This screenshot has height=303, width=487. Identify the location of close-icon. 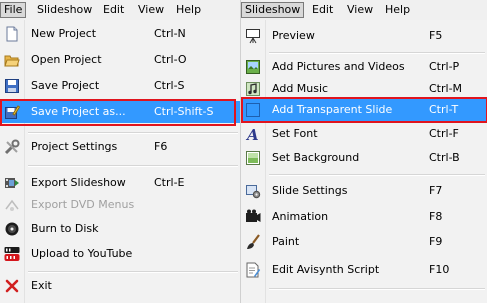
(12, 286).